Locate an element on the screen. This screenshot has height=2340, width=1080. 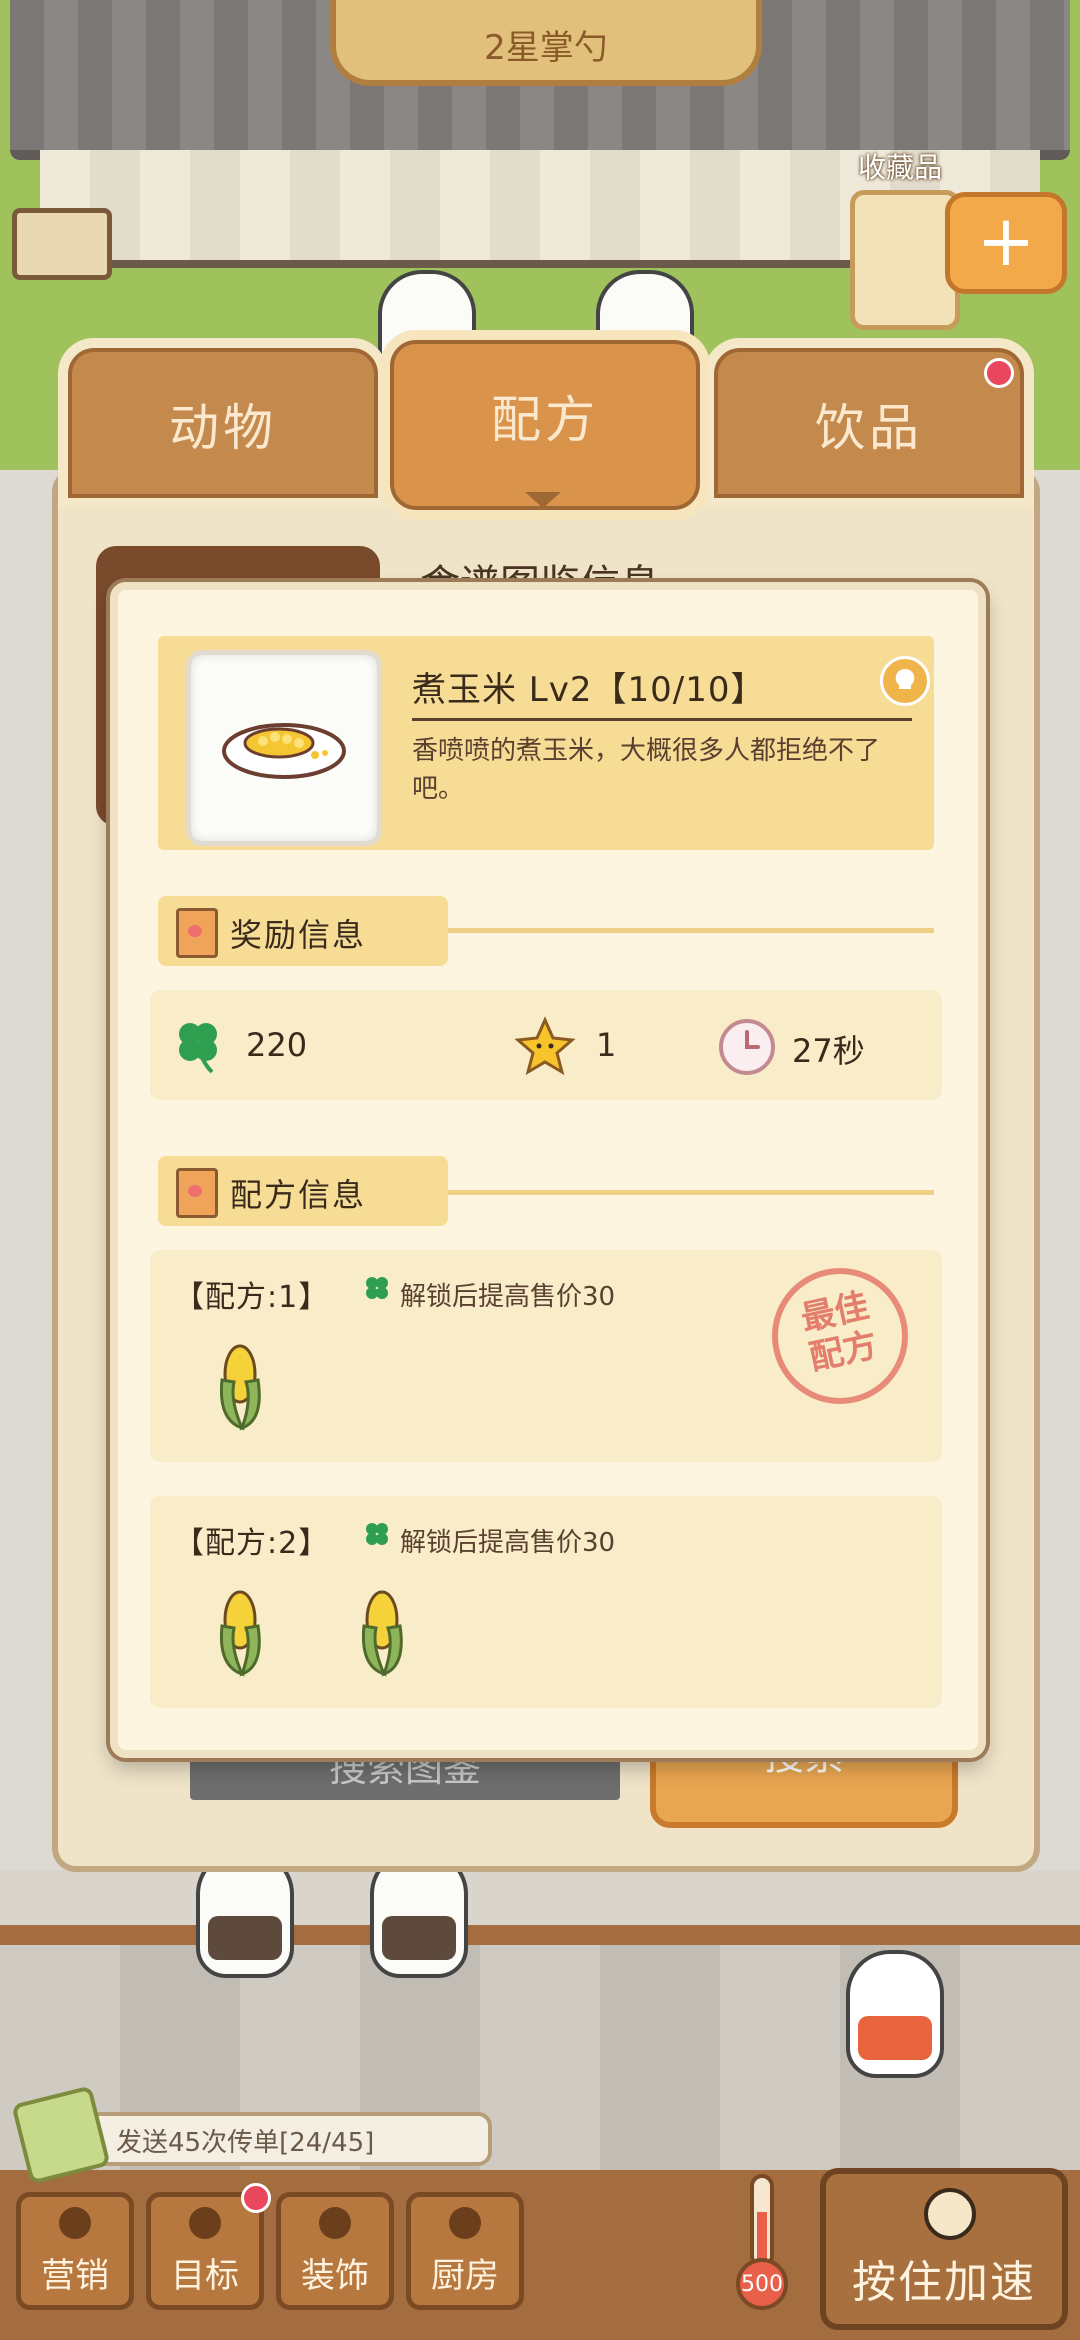
collection-label: 收藏品 is located at coordinates (900, 167).